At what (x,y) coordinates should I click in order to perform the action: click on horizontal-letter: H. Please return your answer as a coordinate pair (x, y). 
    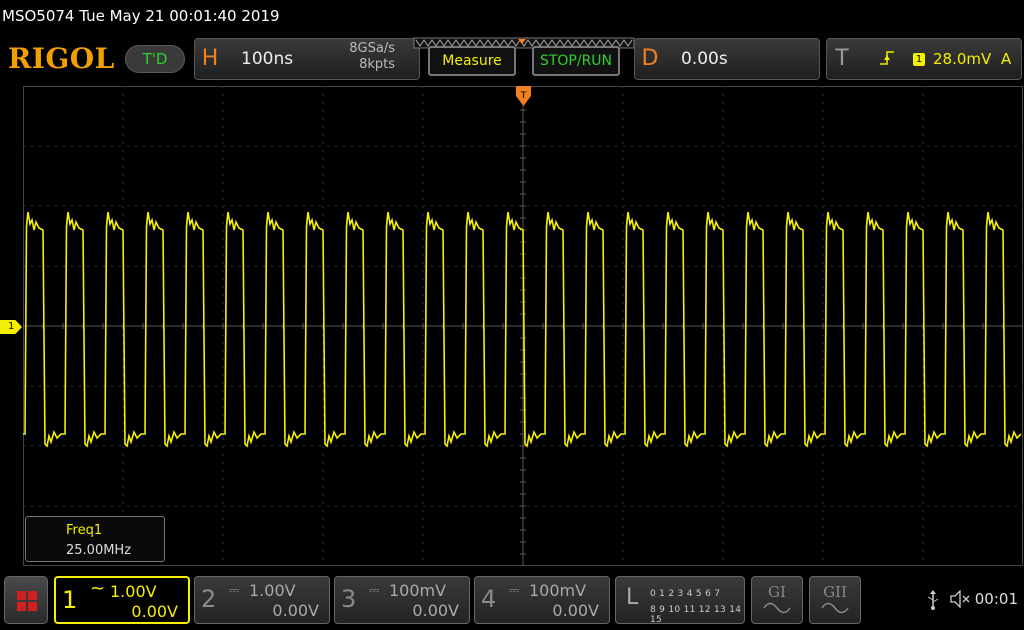
    Looking at the image, I should click on (210, 58).